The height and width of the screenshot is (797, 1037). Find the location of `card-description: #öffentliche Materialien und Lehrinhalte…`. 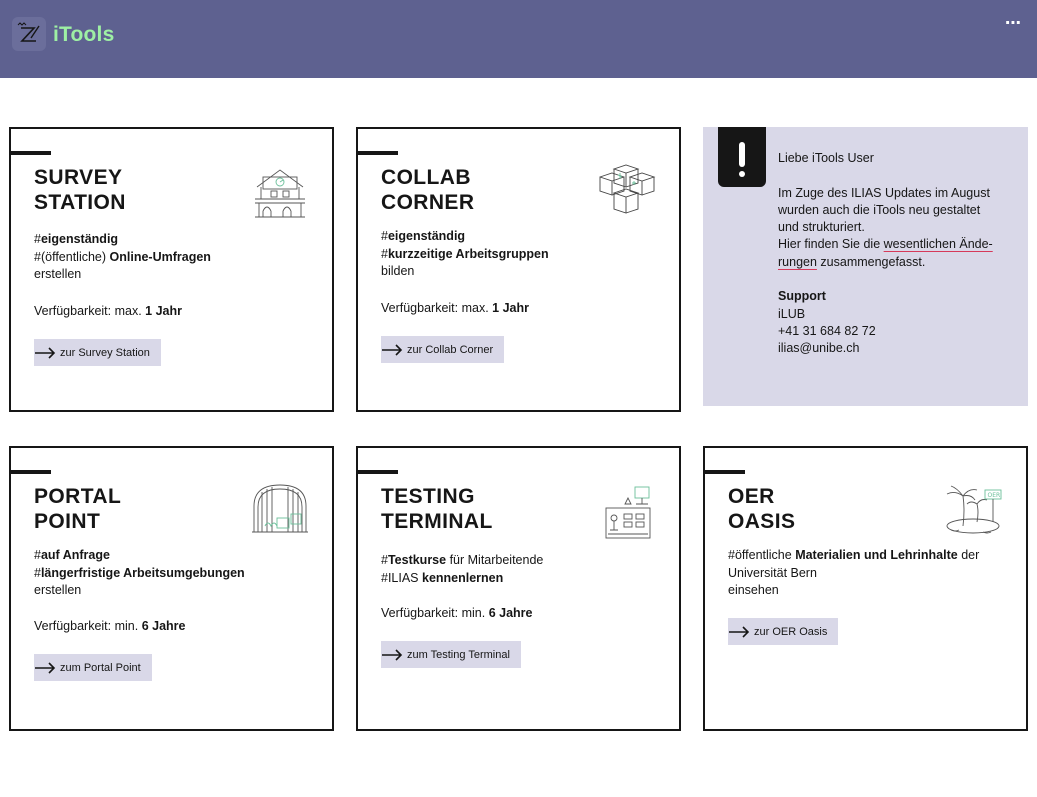

card-description: #öffentliche Materialien und Lehrinhalte… is located at coordinates (854, 572).